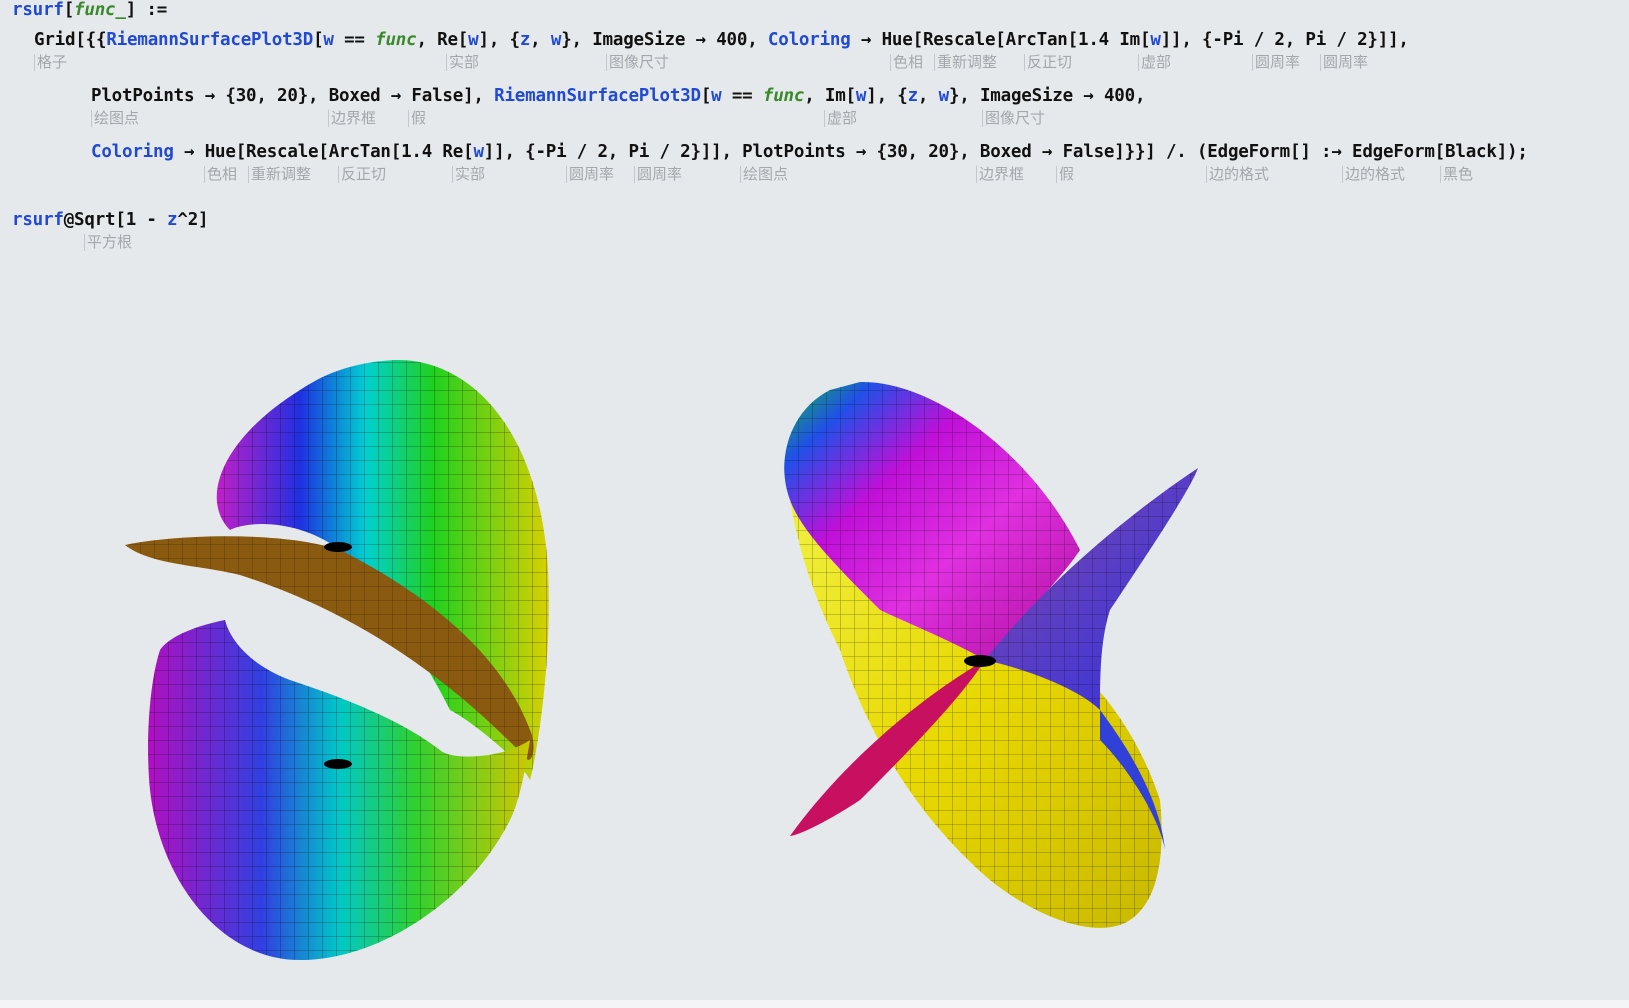 The height and width of the screenshot is (1008, 1629). Describe the element at coordinates (110, 220) in the screenshot. I see `code-line-rsurf-call: rsurf@Sqrt[1 - z^2]` at that location.